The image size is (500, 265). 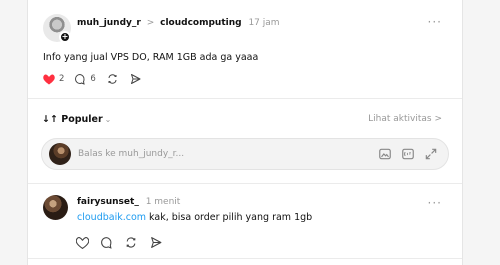 What do you see at coordinates (150, 23) in the screenshot?
I see `chevron-right-icon: >` at bounding box center [150, 23].